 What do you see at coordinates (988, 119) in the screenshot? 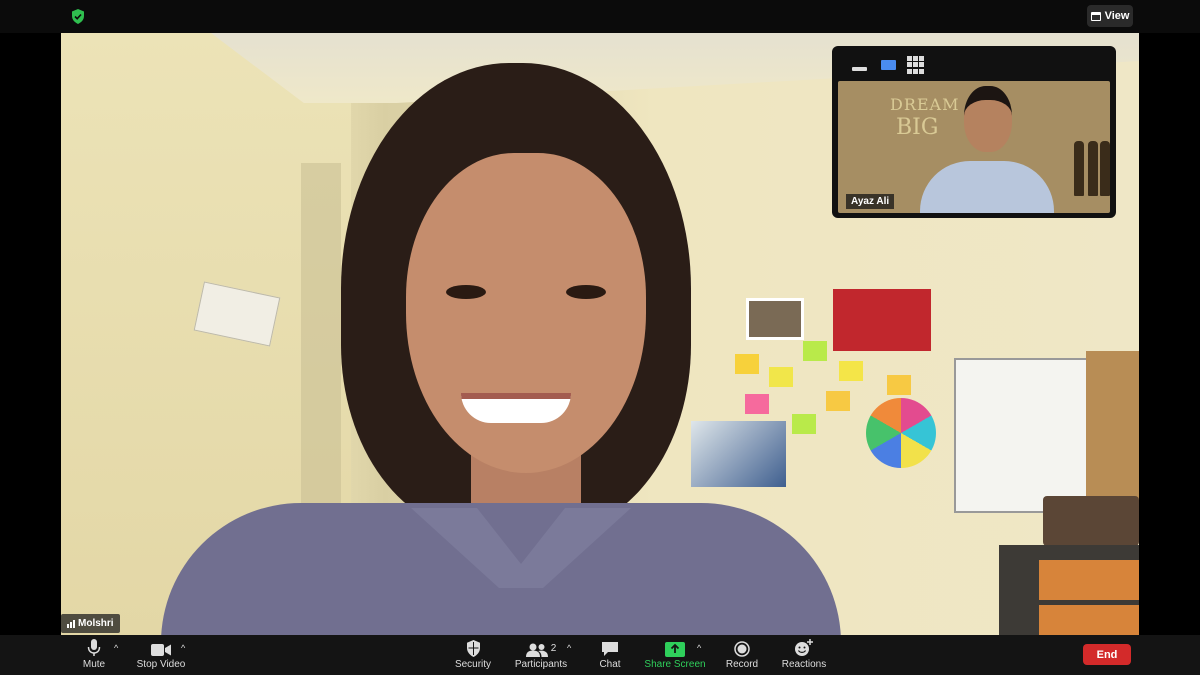
I see `participant-head` at bounding box center [988, 119].